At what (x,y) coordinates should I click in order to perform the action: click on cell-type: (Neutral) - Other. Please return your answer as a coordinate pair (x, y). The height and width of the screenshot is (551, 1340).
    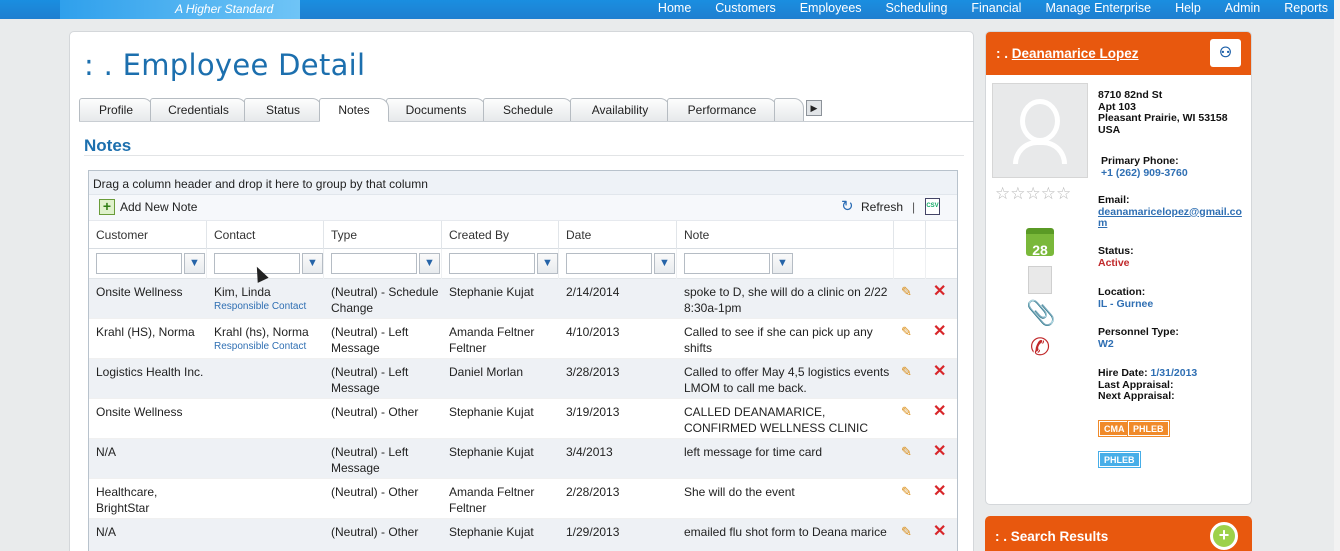
    Looking at the image, I should click on (375, 492).